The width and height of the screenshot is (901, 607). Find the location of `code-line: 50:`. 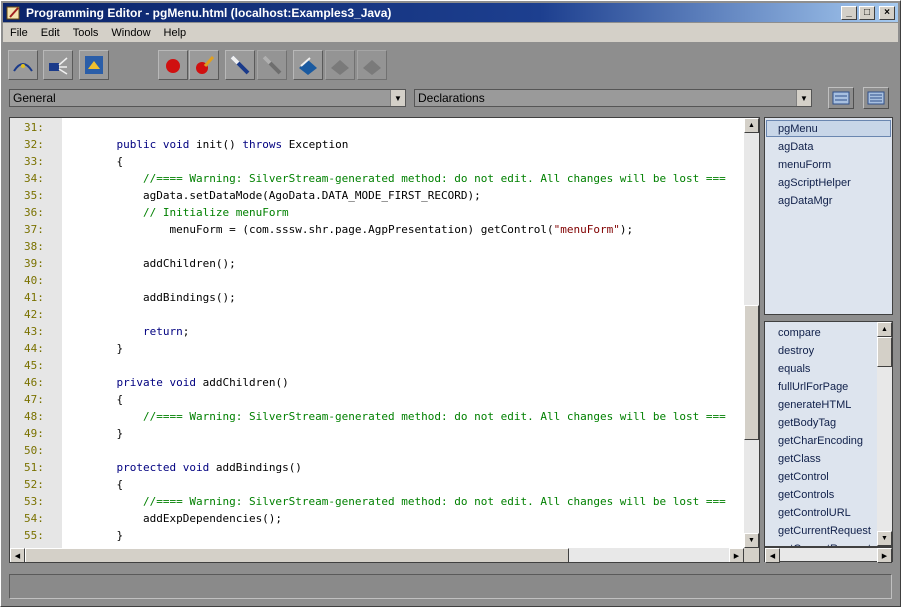

code-line: 50: is located at coordinates (377, 450).